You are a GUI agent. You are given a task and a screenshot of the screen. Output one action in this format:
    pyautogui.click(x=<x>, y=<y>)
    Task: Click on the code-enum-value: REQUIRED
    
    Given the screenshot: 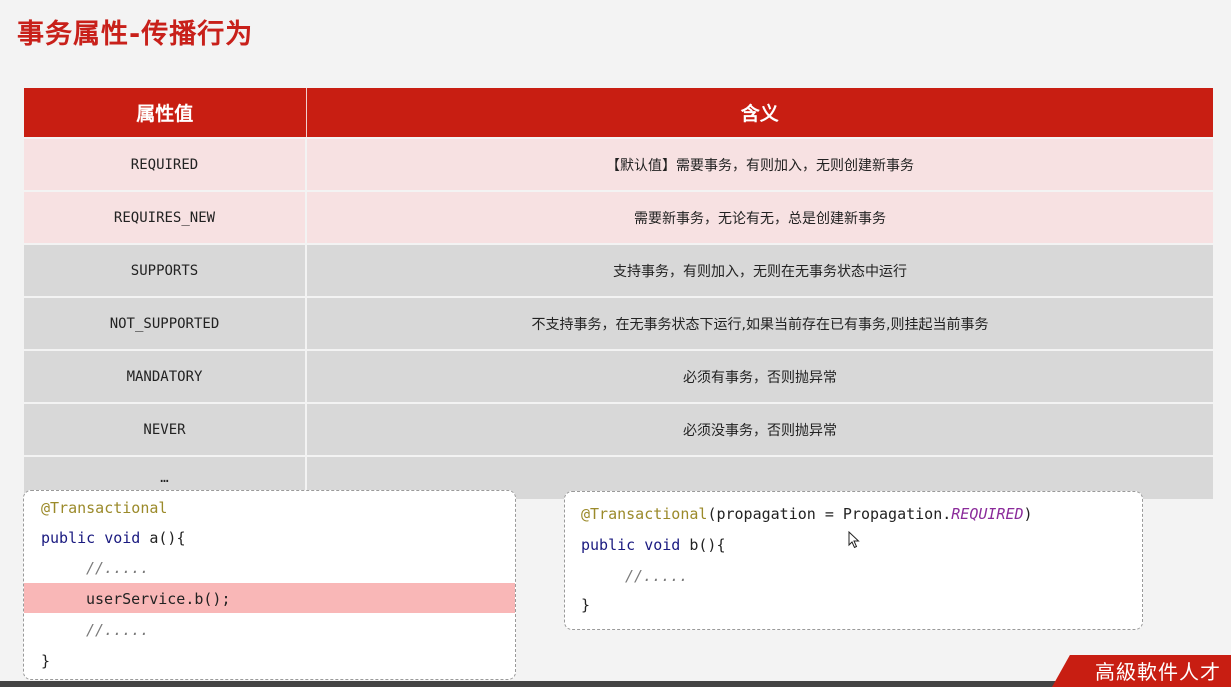 What is the action you would take?
    pyautogui.click(x=987, y=514)
    